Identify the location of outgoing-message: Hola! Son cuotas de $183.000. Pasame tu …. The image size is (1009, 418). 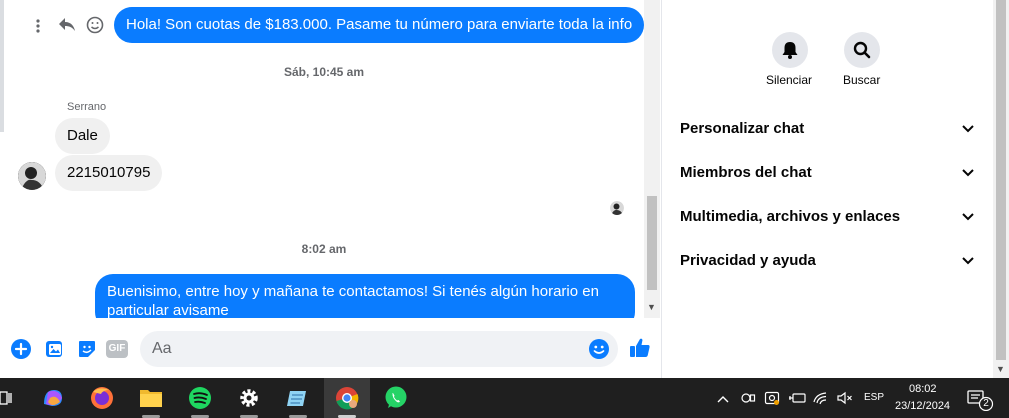
(379, 25).